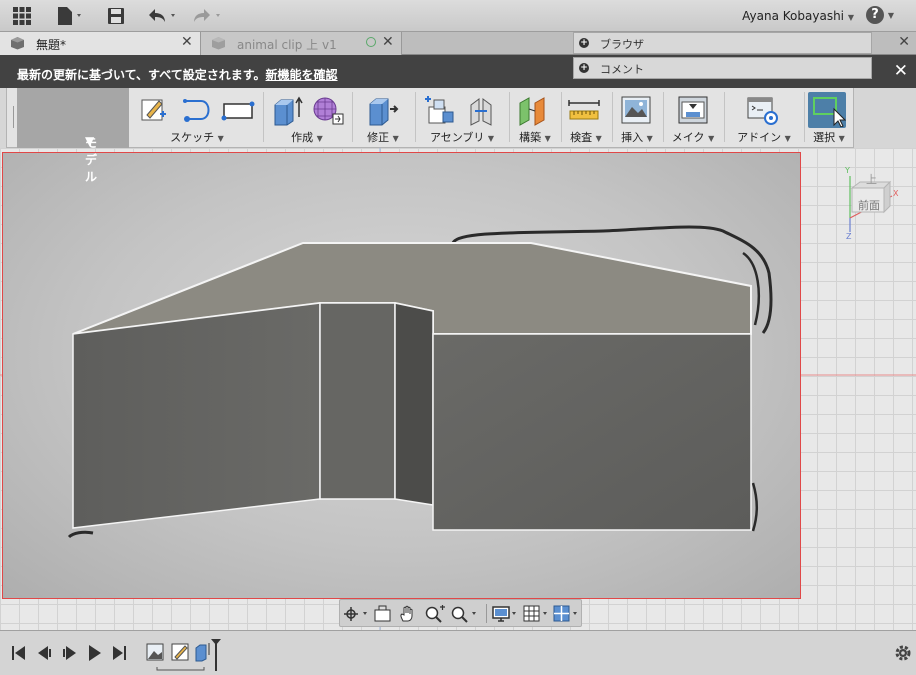  Describe the element at coordinates (155, 652) in the screenshot. I see `canvas-feature-icon` at that location.